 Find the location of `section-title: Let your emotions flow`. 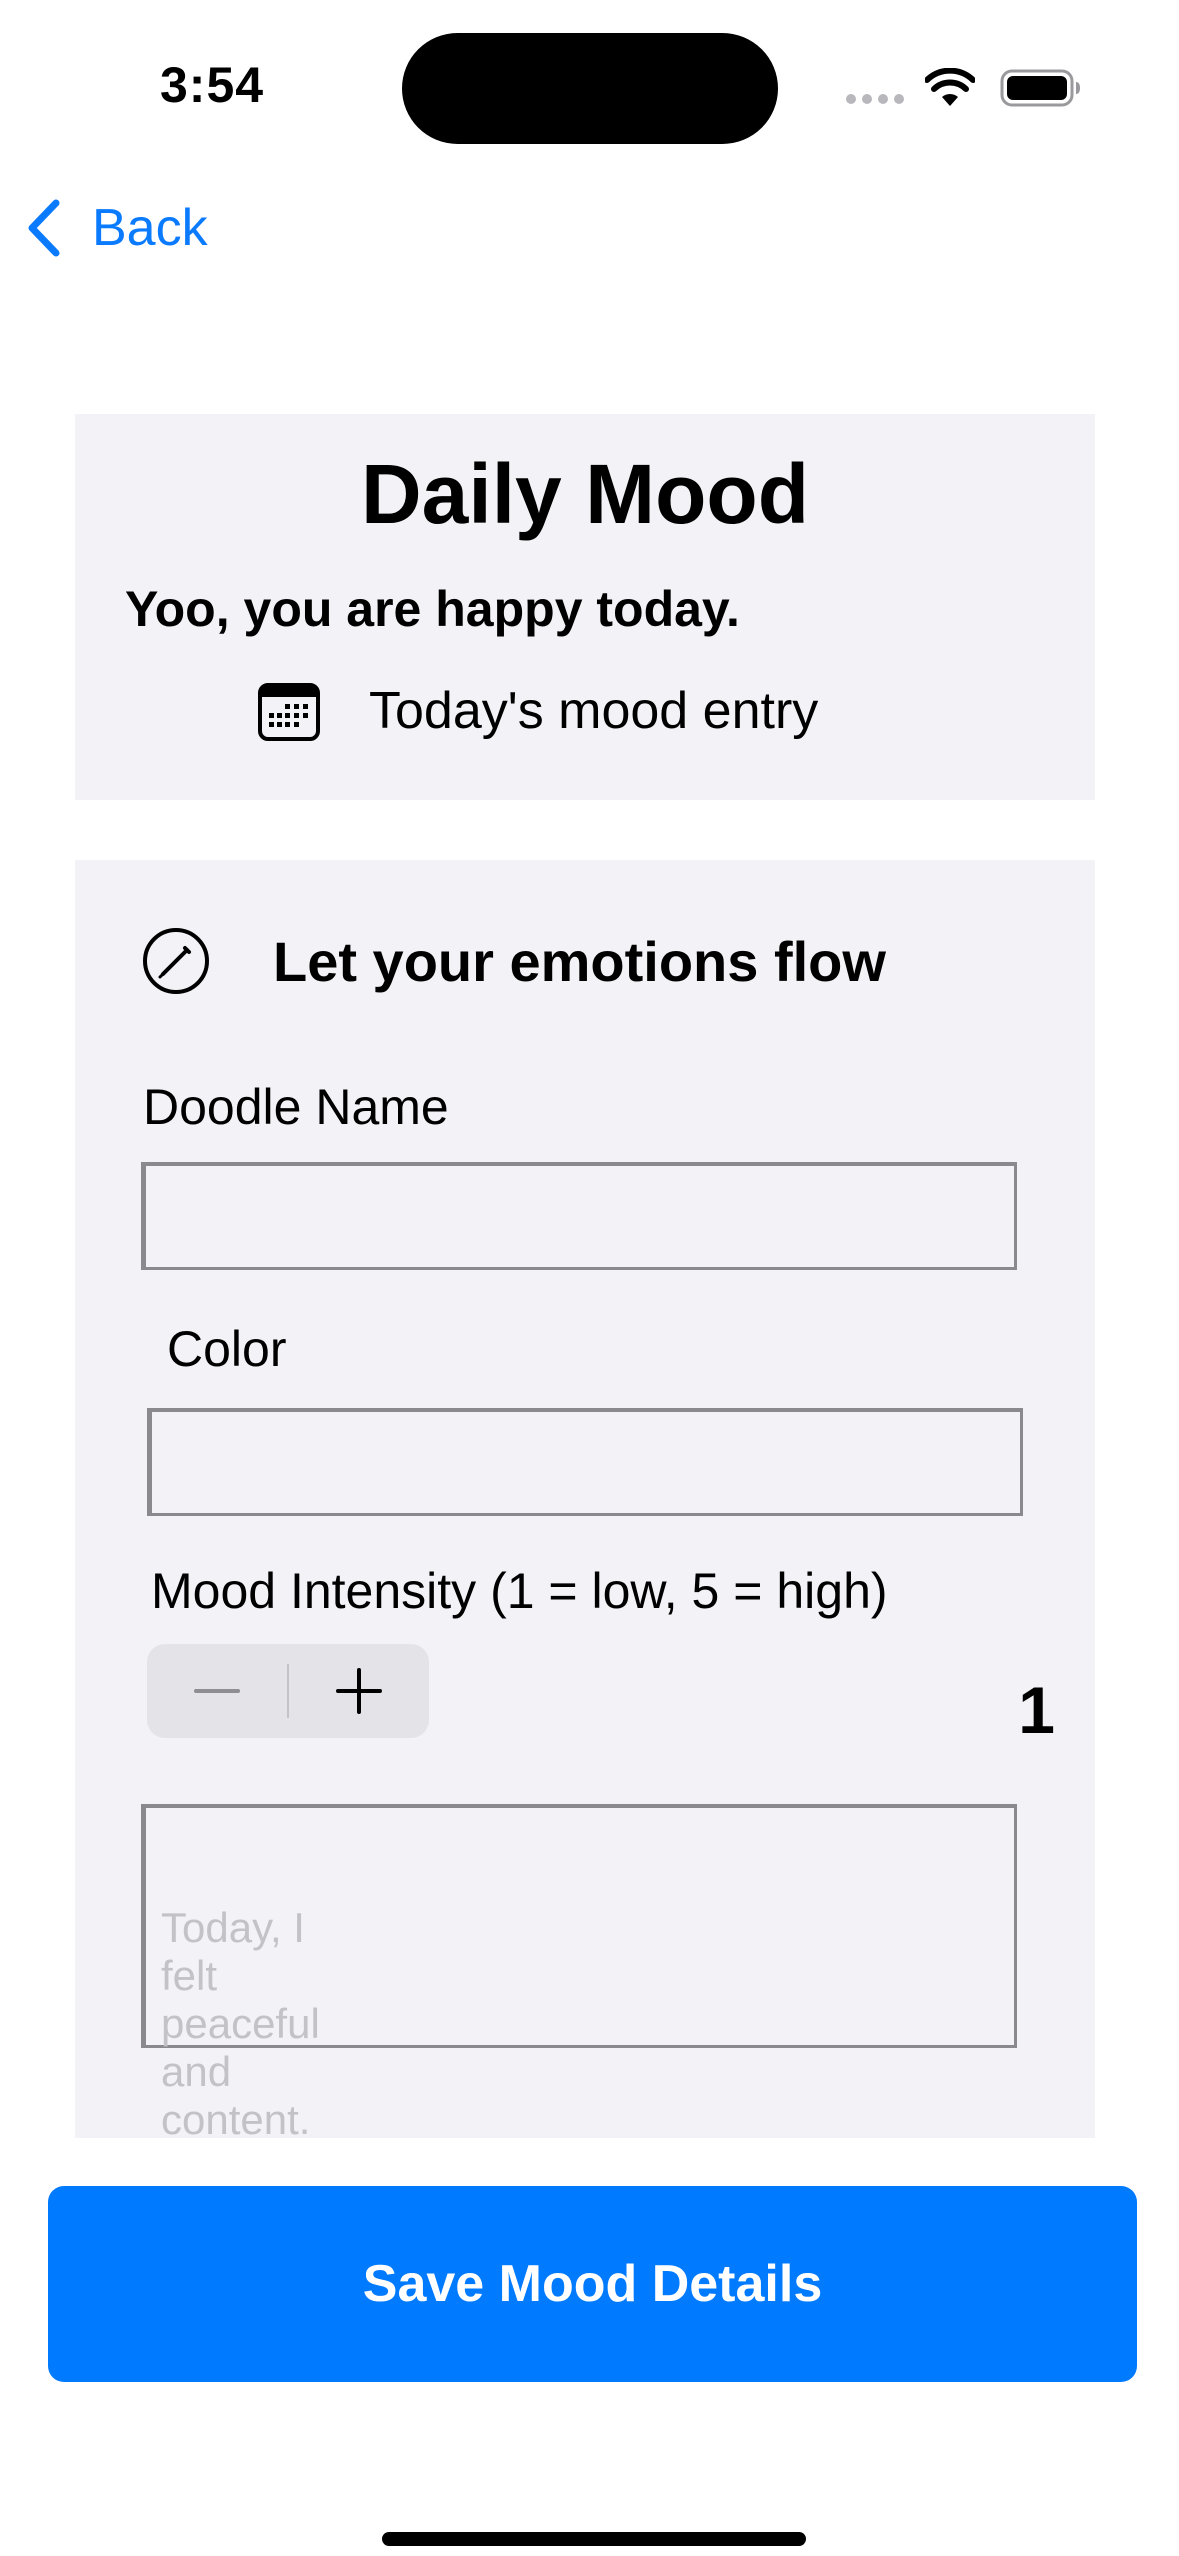

section-title: Let your emotions flow is located at coordinates (579, 961).